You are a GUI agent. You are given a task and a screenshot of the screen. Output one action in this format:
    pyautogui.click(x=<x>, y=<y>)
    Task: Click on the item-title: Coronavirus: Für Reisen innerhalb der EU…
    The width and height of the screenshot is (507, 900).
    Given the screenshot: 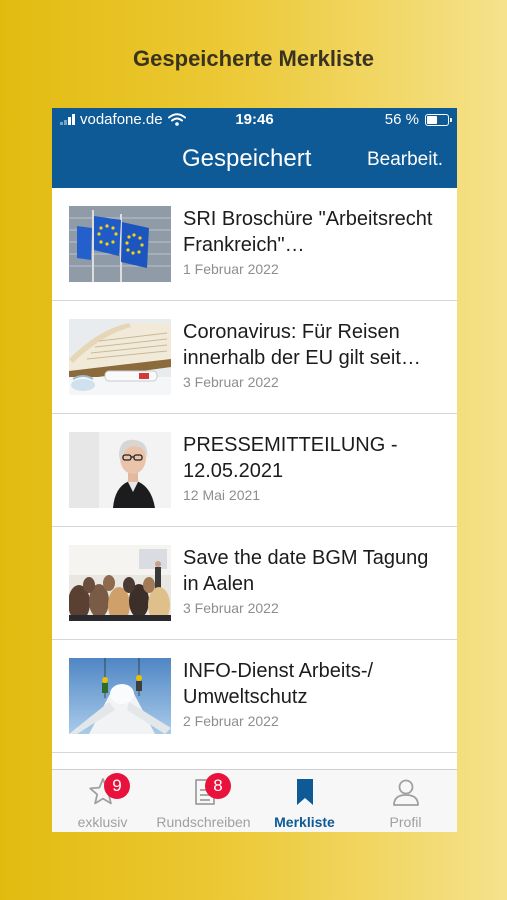 What is the action you would take?
    pyautogui.click(x=302, y=345)
    